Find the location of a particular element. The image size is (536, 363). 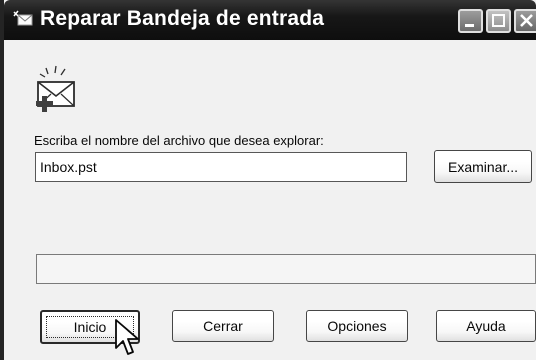

options-button: Opciones is located at coordinates (357, 326).